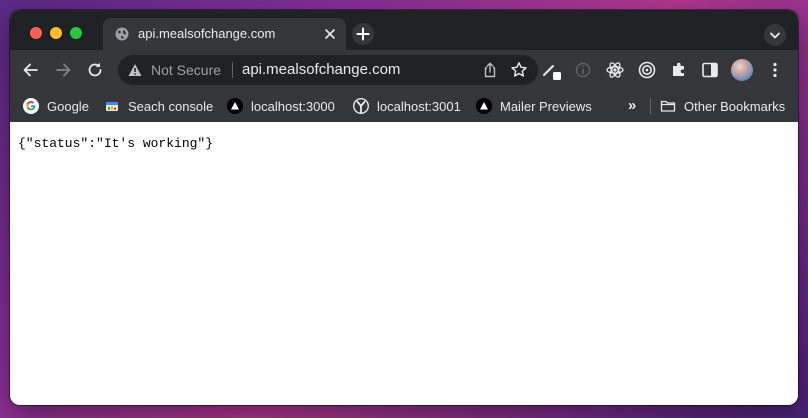  I want to click on bookmark-localhost-3000: localhost:3000, so click(281, 106).